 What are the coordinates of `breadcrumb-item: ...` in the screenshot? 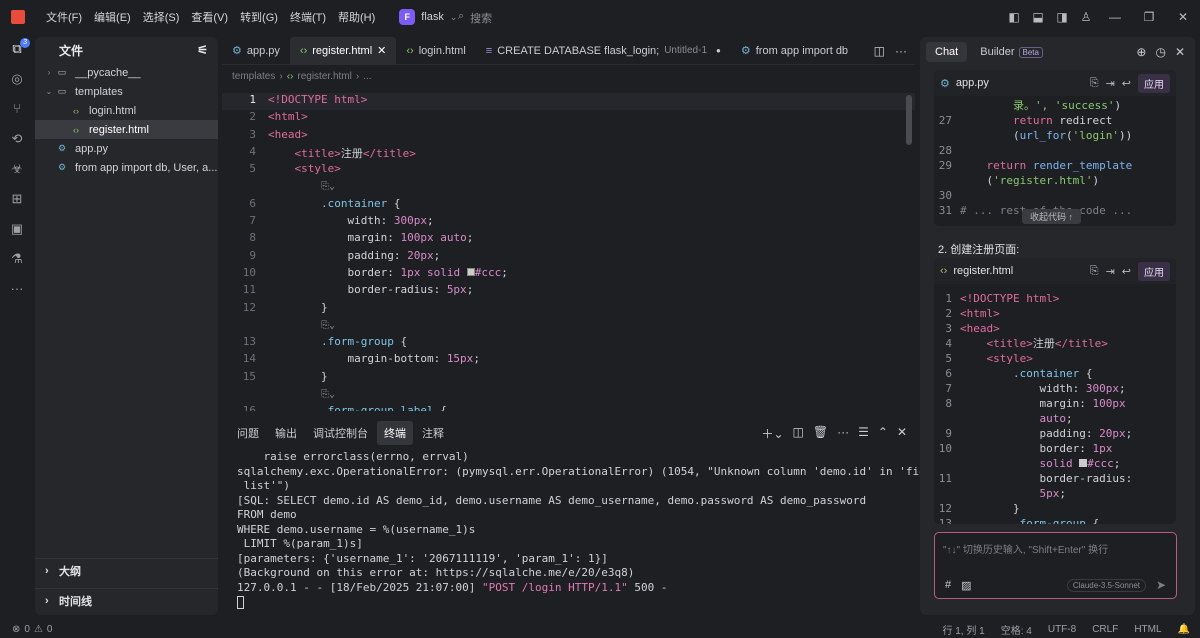 It's located at (367, 76).